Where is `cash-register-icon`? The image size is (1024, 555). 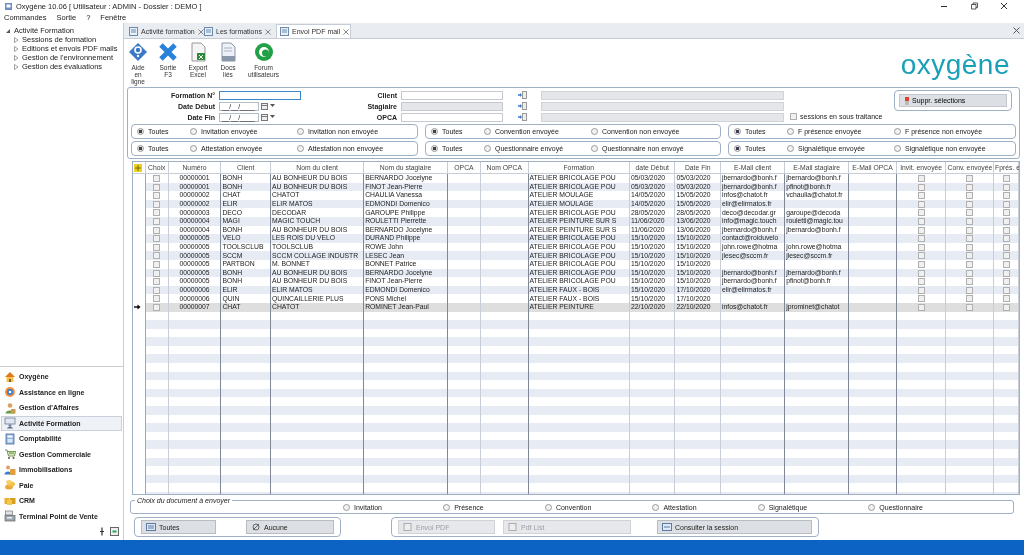 cash-register-icon is located at coordinates (10, 516).